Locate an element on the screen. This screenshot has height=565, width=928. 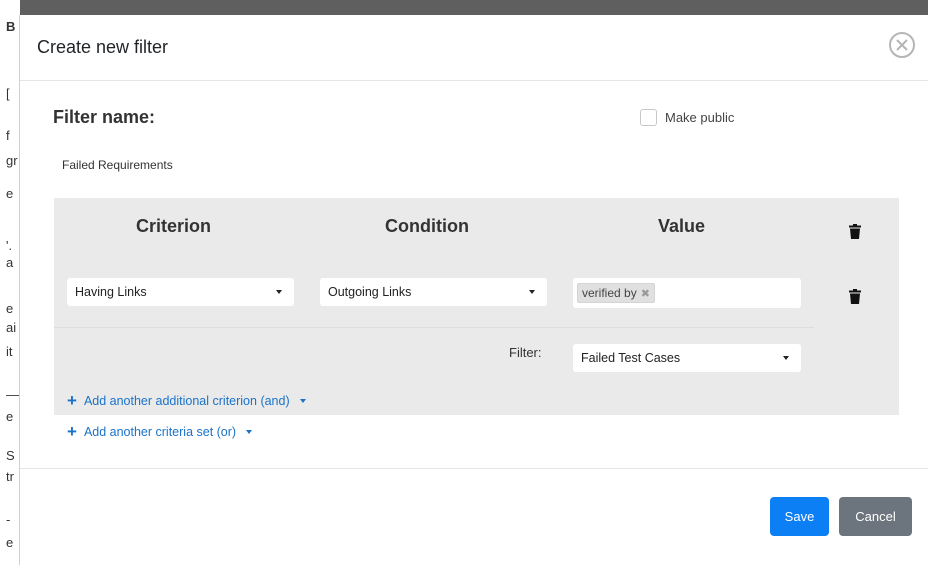
add-or-criteria-set-label: Add another criteria set (or) is located at coordinates (160, 431).